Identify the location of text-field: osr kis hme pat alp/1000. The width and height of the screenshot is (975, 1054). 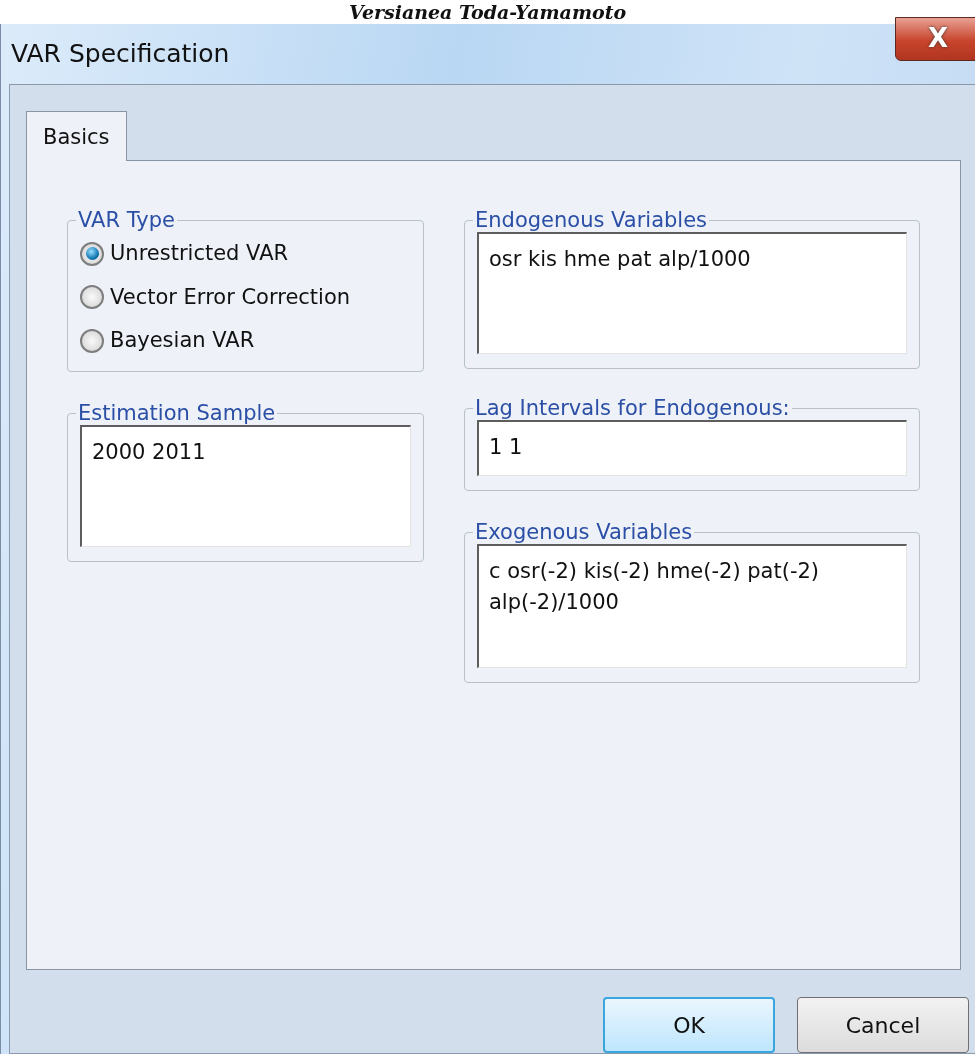
(692, 293).